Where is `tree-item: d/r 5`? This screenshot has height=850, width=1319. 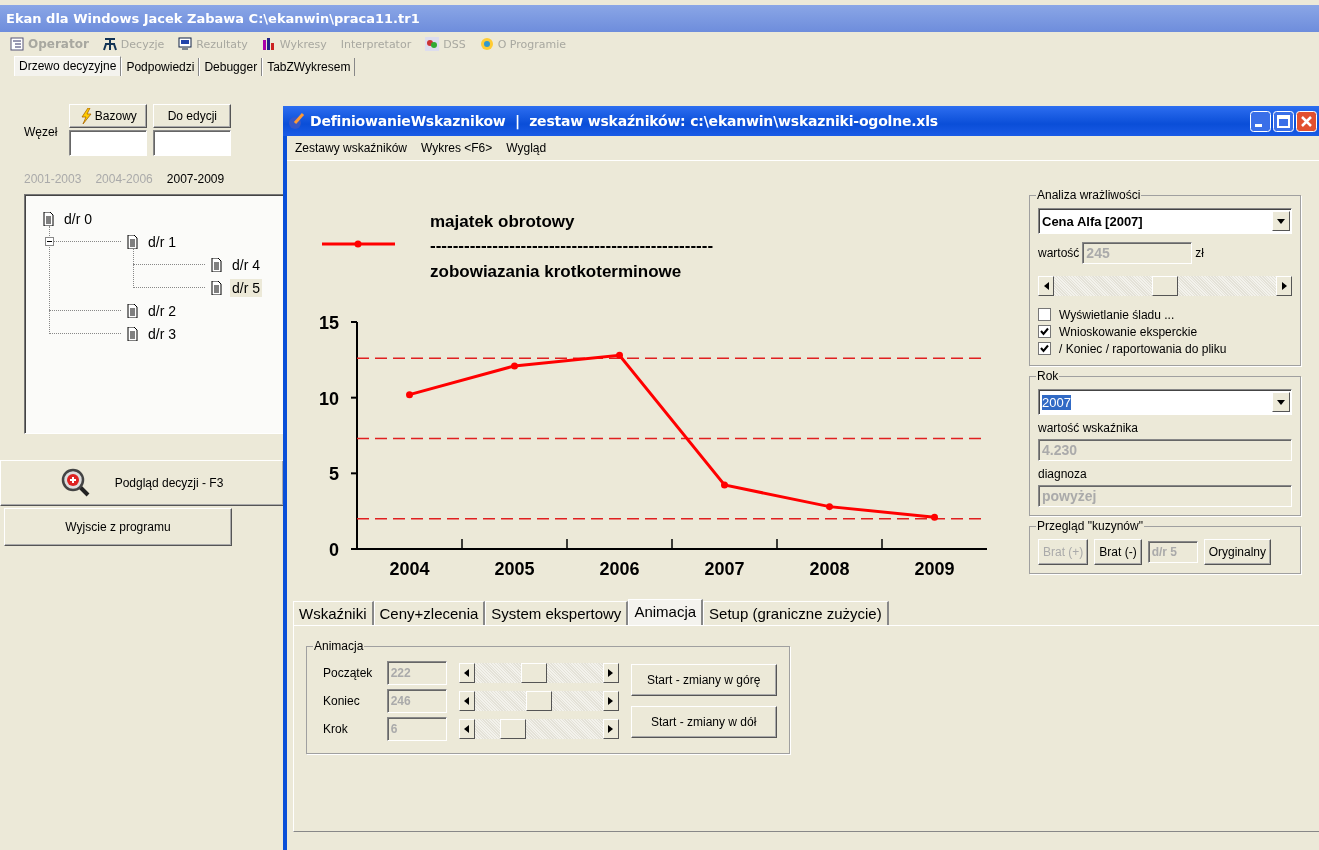 tree-item: d/r 5 is located at coordinates (246, 287).